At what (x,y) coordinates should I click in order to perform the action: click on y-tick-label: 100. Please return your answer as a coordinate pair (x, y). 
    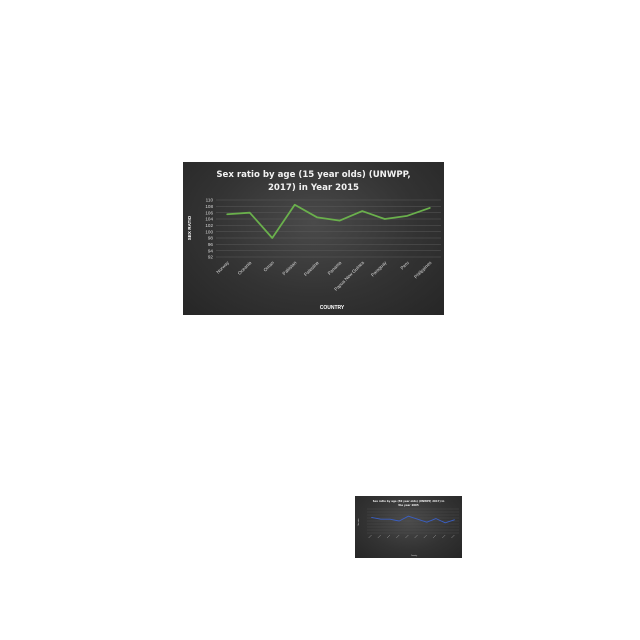
    Looking at the image, I should click on (209, 231).